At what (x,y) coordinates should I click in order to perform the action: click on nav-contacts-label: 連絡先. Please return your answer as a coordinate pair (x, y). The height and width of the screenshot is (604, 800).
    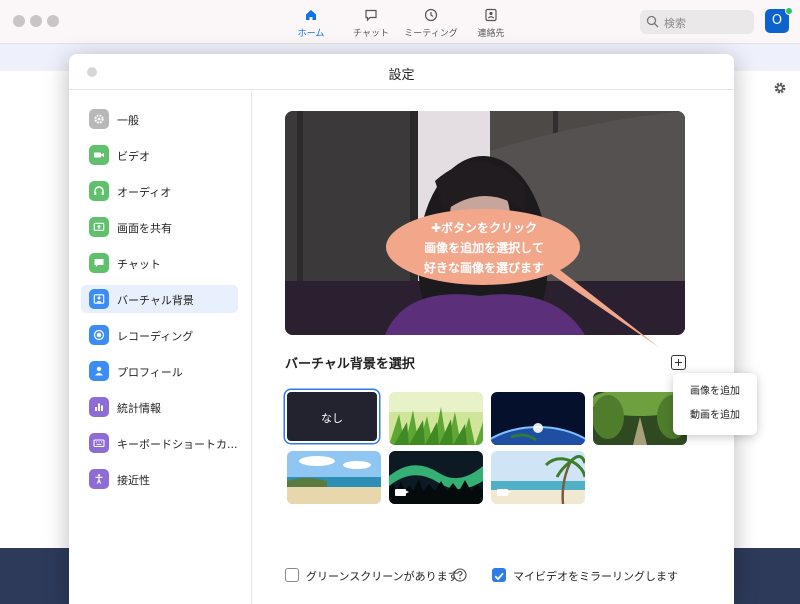
    Looking at the image, I should click on (491, 34).